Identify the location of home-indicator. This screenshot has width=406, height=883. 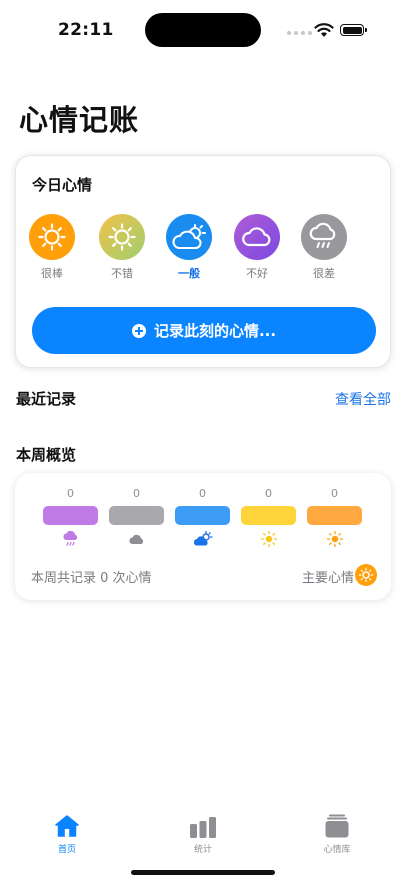
(203, 872).